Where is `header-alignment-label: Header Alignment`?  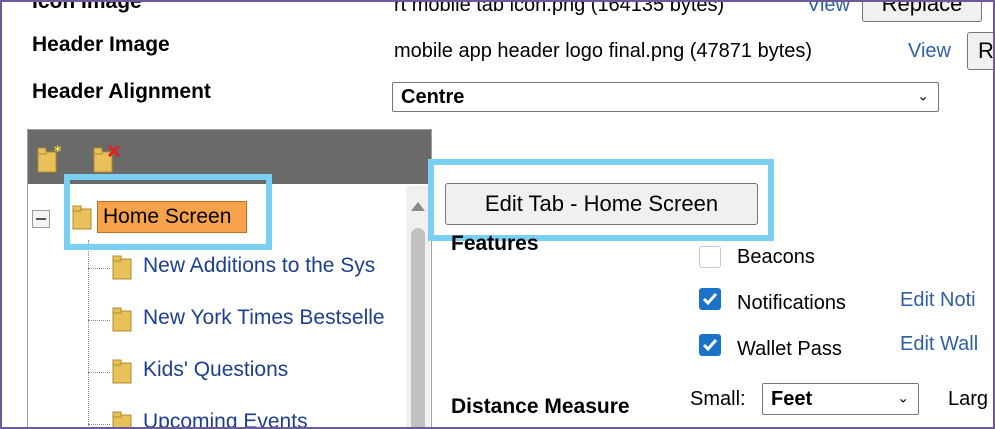
header-alignment-label: Header Alignment is located at coordinates (121, 91).